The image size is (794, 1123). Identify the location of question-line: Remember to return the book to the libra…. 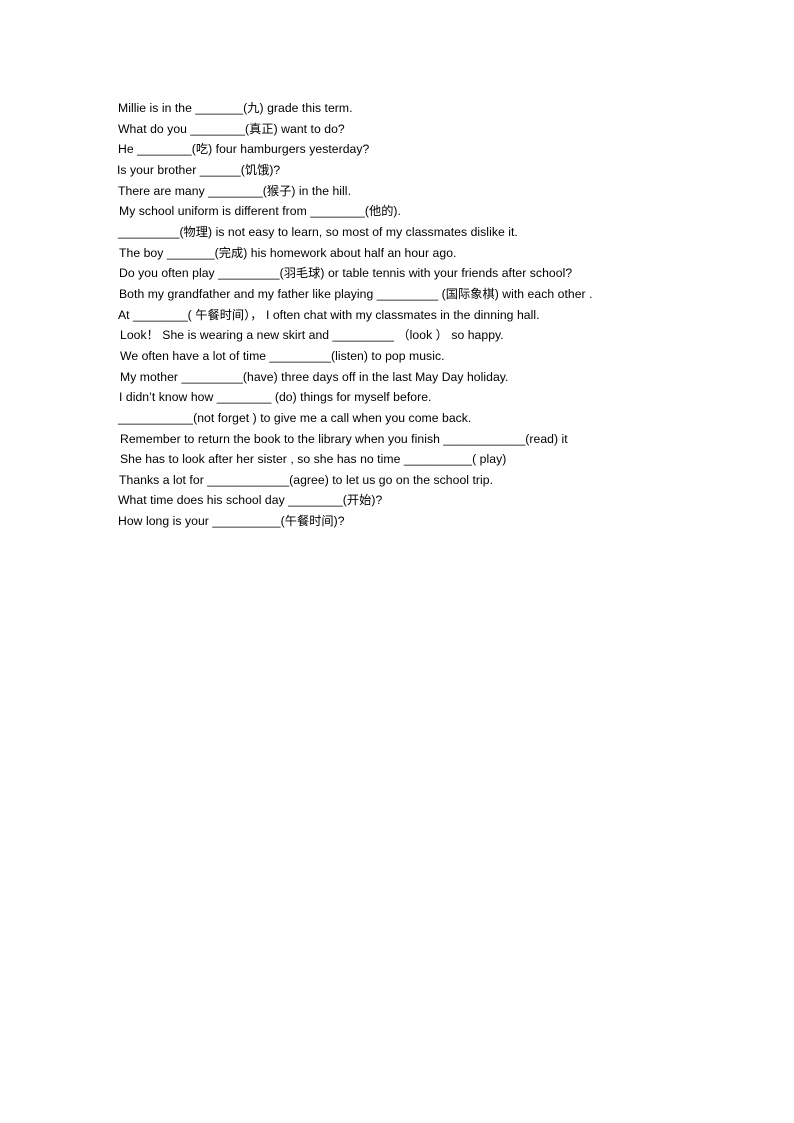
(344, 438).